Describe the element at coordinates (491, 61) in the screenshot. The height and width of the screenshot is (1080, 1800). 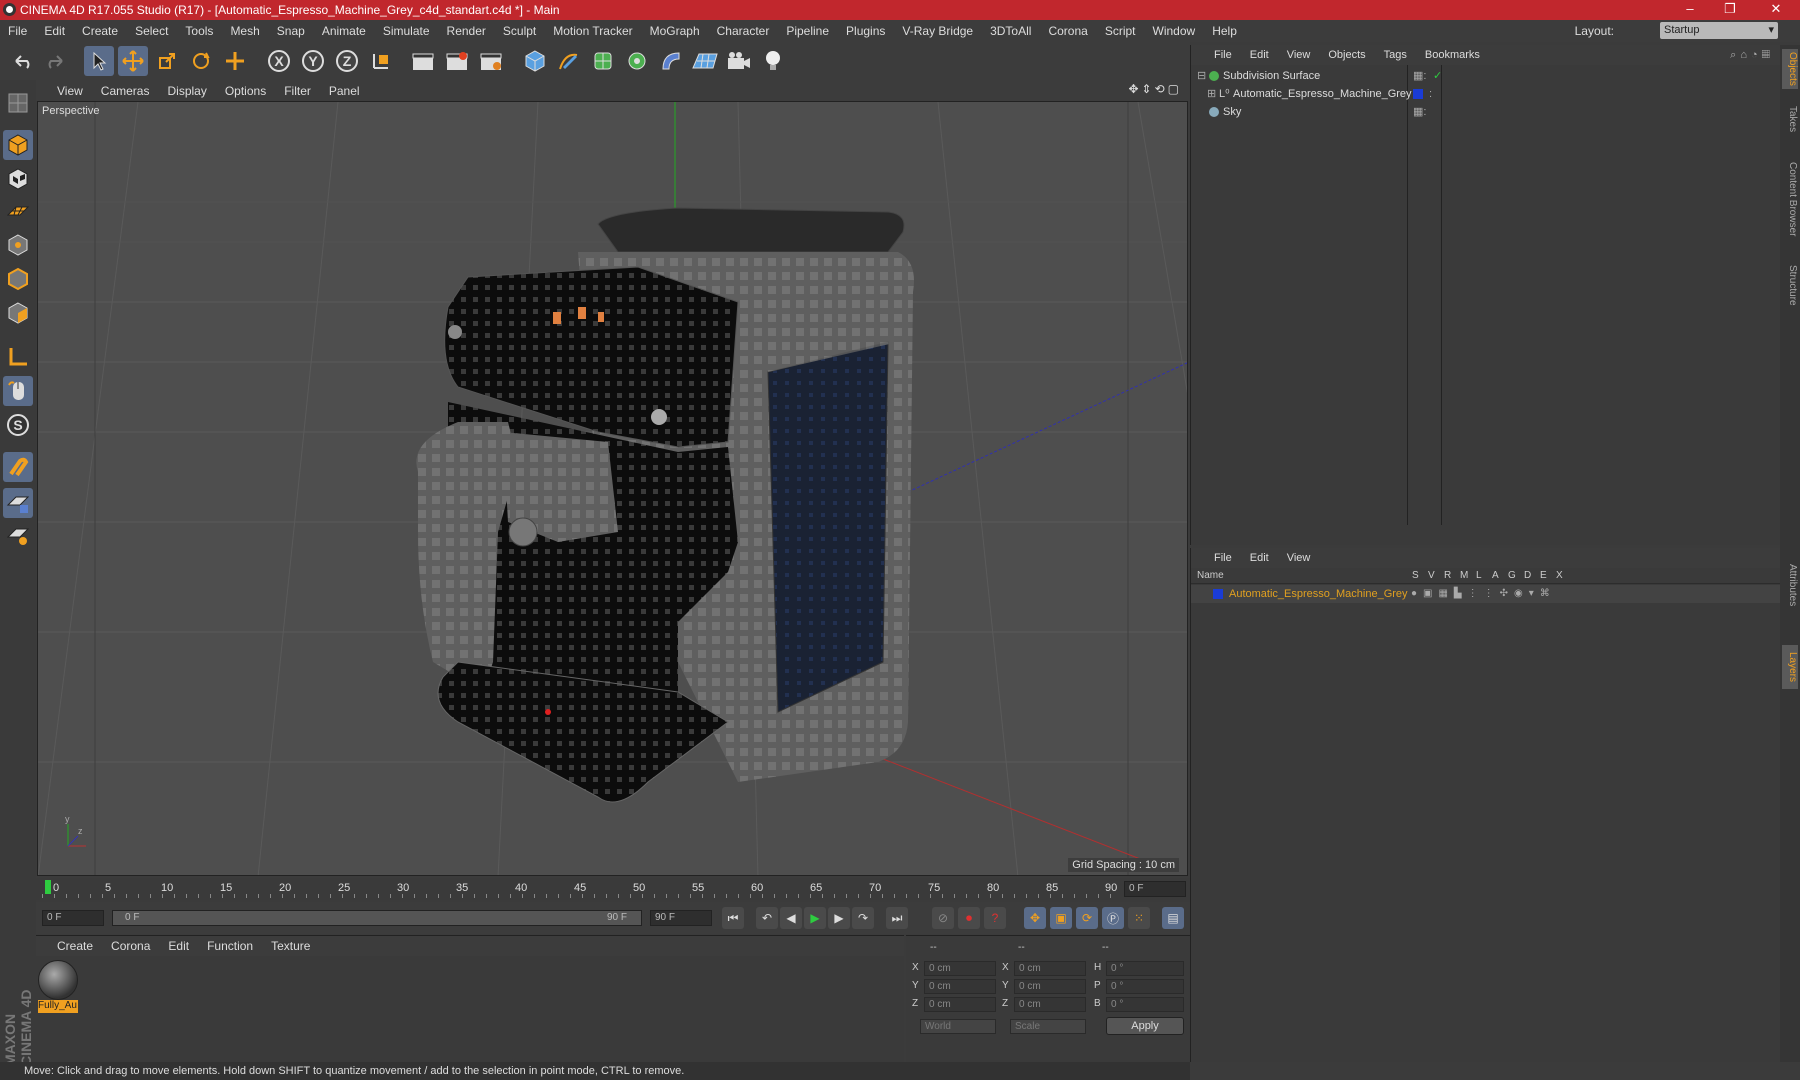
I see `render-settings-button` at that location.